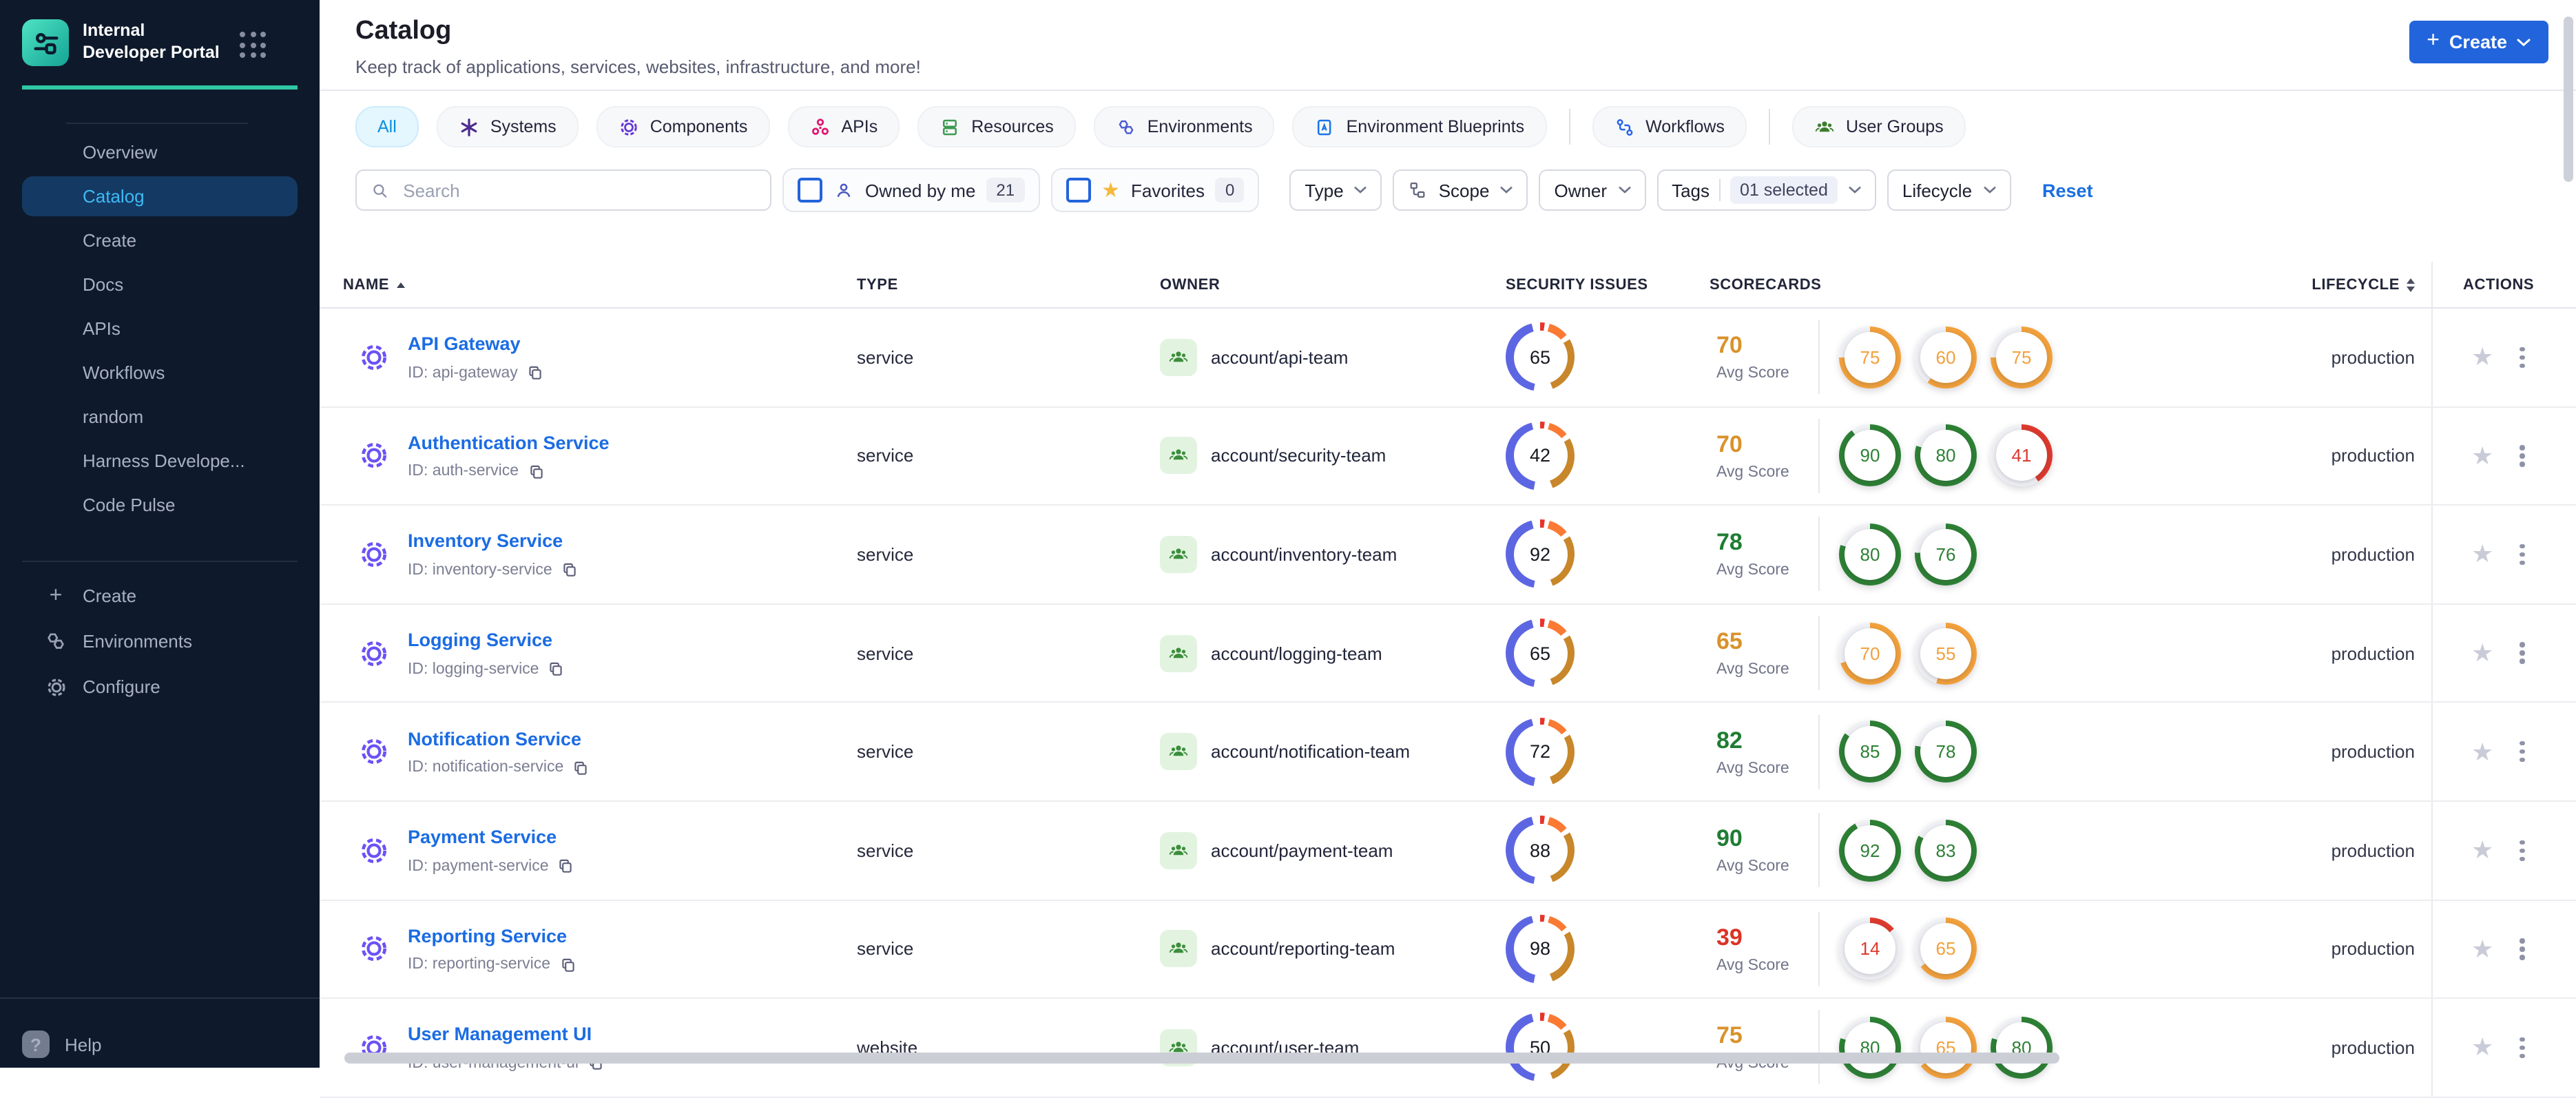  Describe the element at coordinates (1669, 126) in the screenshot. I see `tab-workflows: Workflows` at that location.